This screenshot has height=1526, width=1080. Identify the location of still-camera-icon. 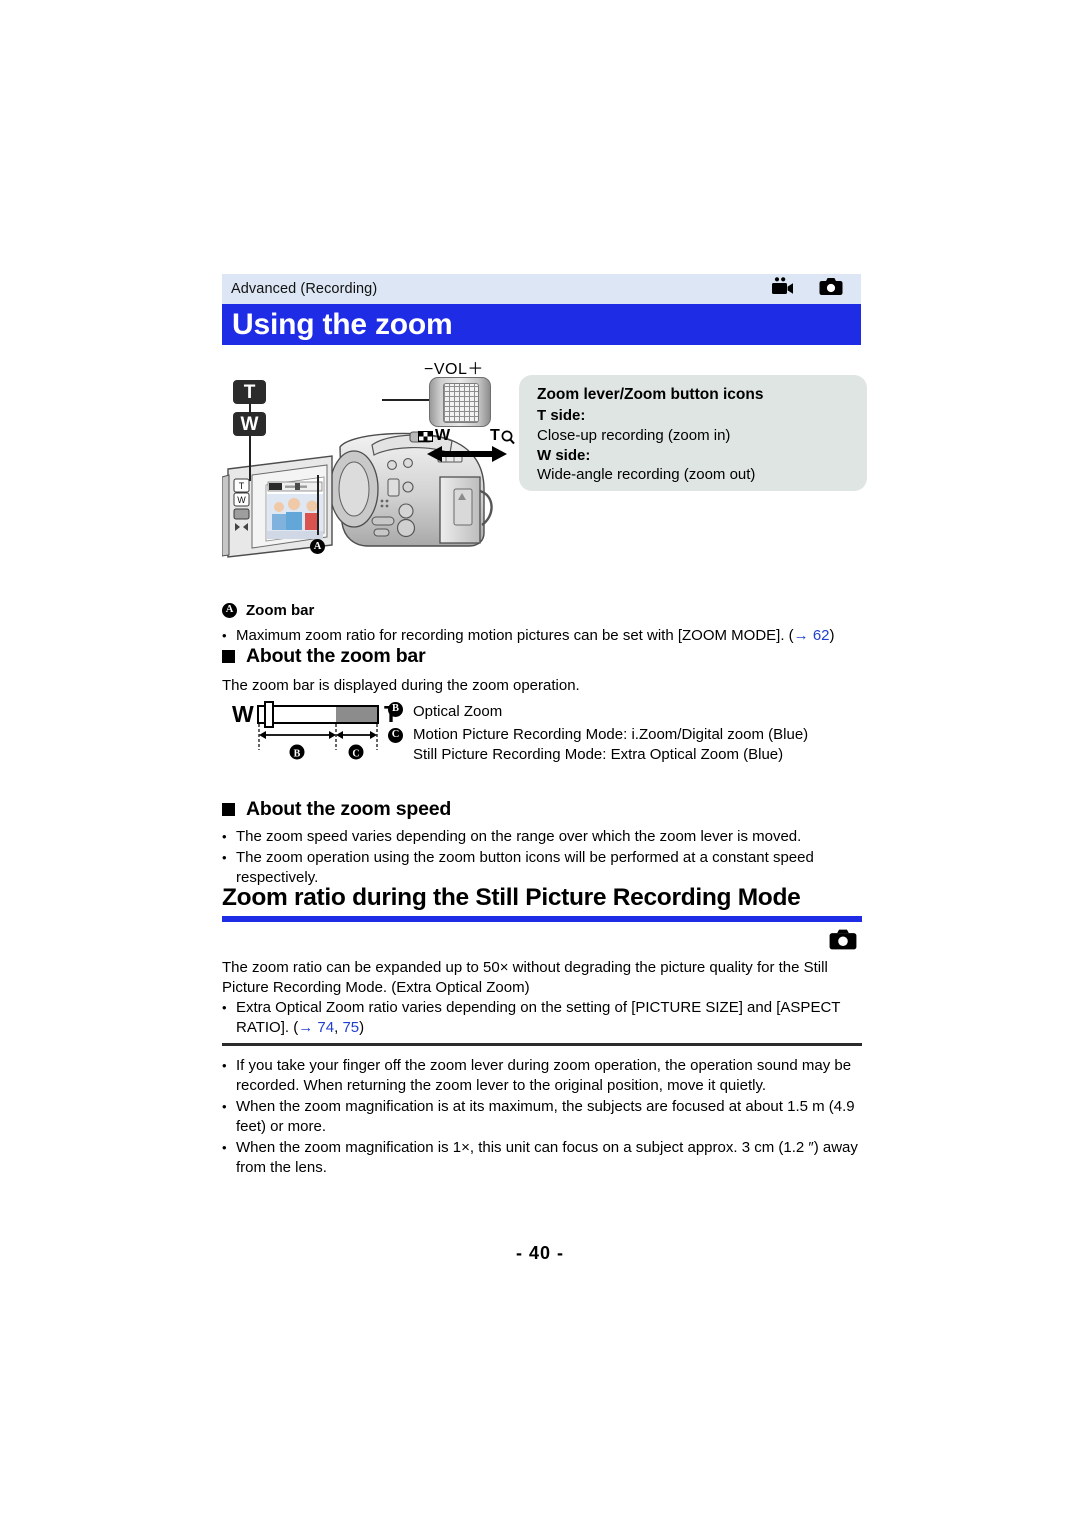
(831, 289).